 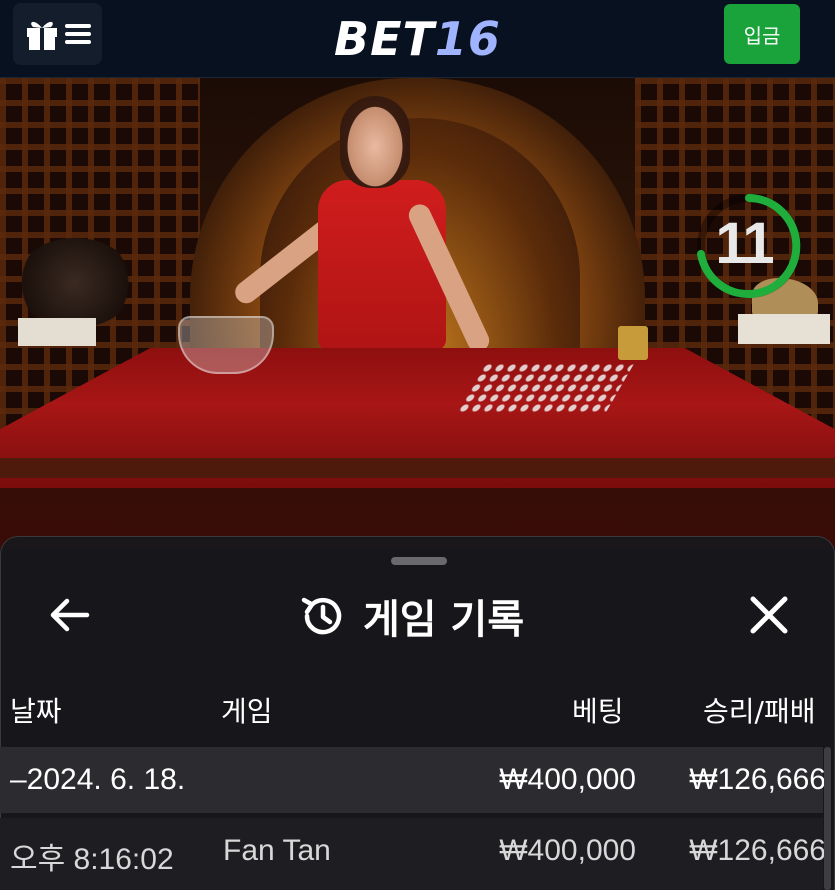 What do you see at coordinates (413, 854) in the screenshot?
I see `table-row: 오후 8:16:02 Fan Tan ₩400,000 ₩126,666` at bounding box center [413, 854].